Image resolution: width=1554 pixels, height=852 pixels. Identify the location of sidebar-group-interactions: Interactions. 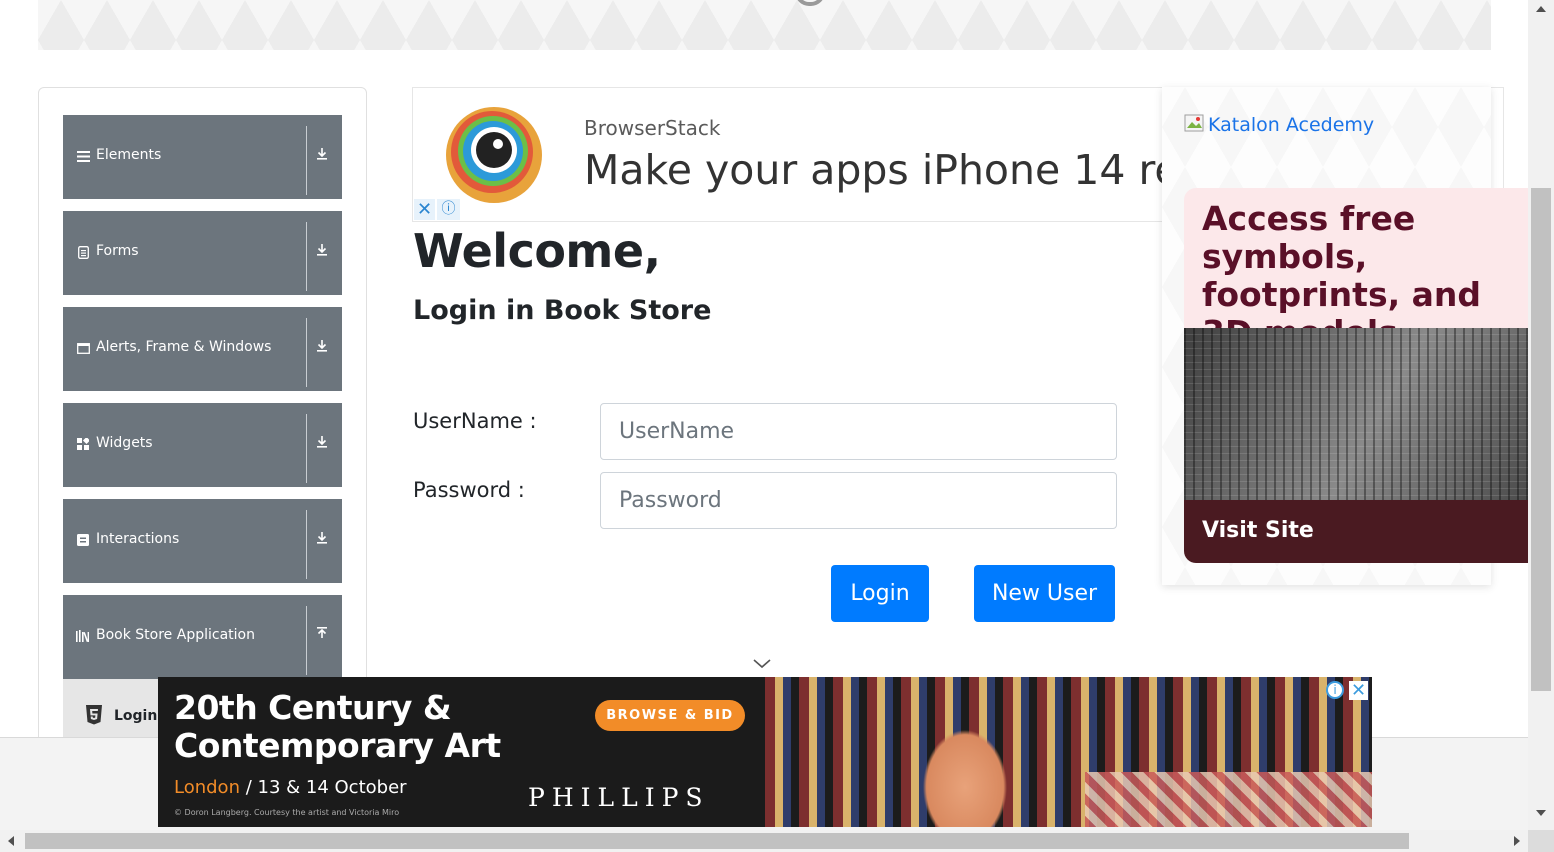
(202, 541).